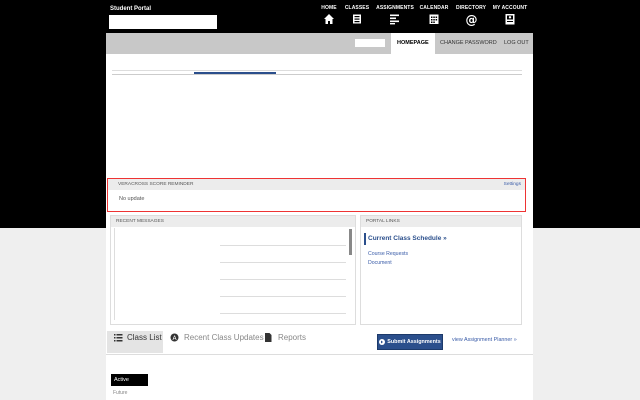  I want to click on recent-class-updates-label: Recent Class Updates, so click(224, 337).